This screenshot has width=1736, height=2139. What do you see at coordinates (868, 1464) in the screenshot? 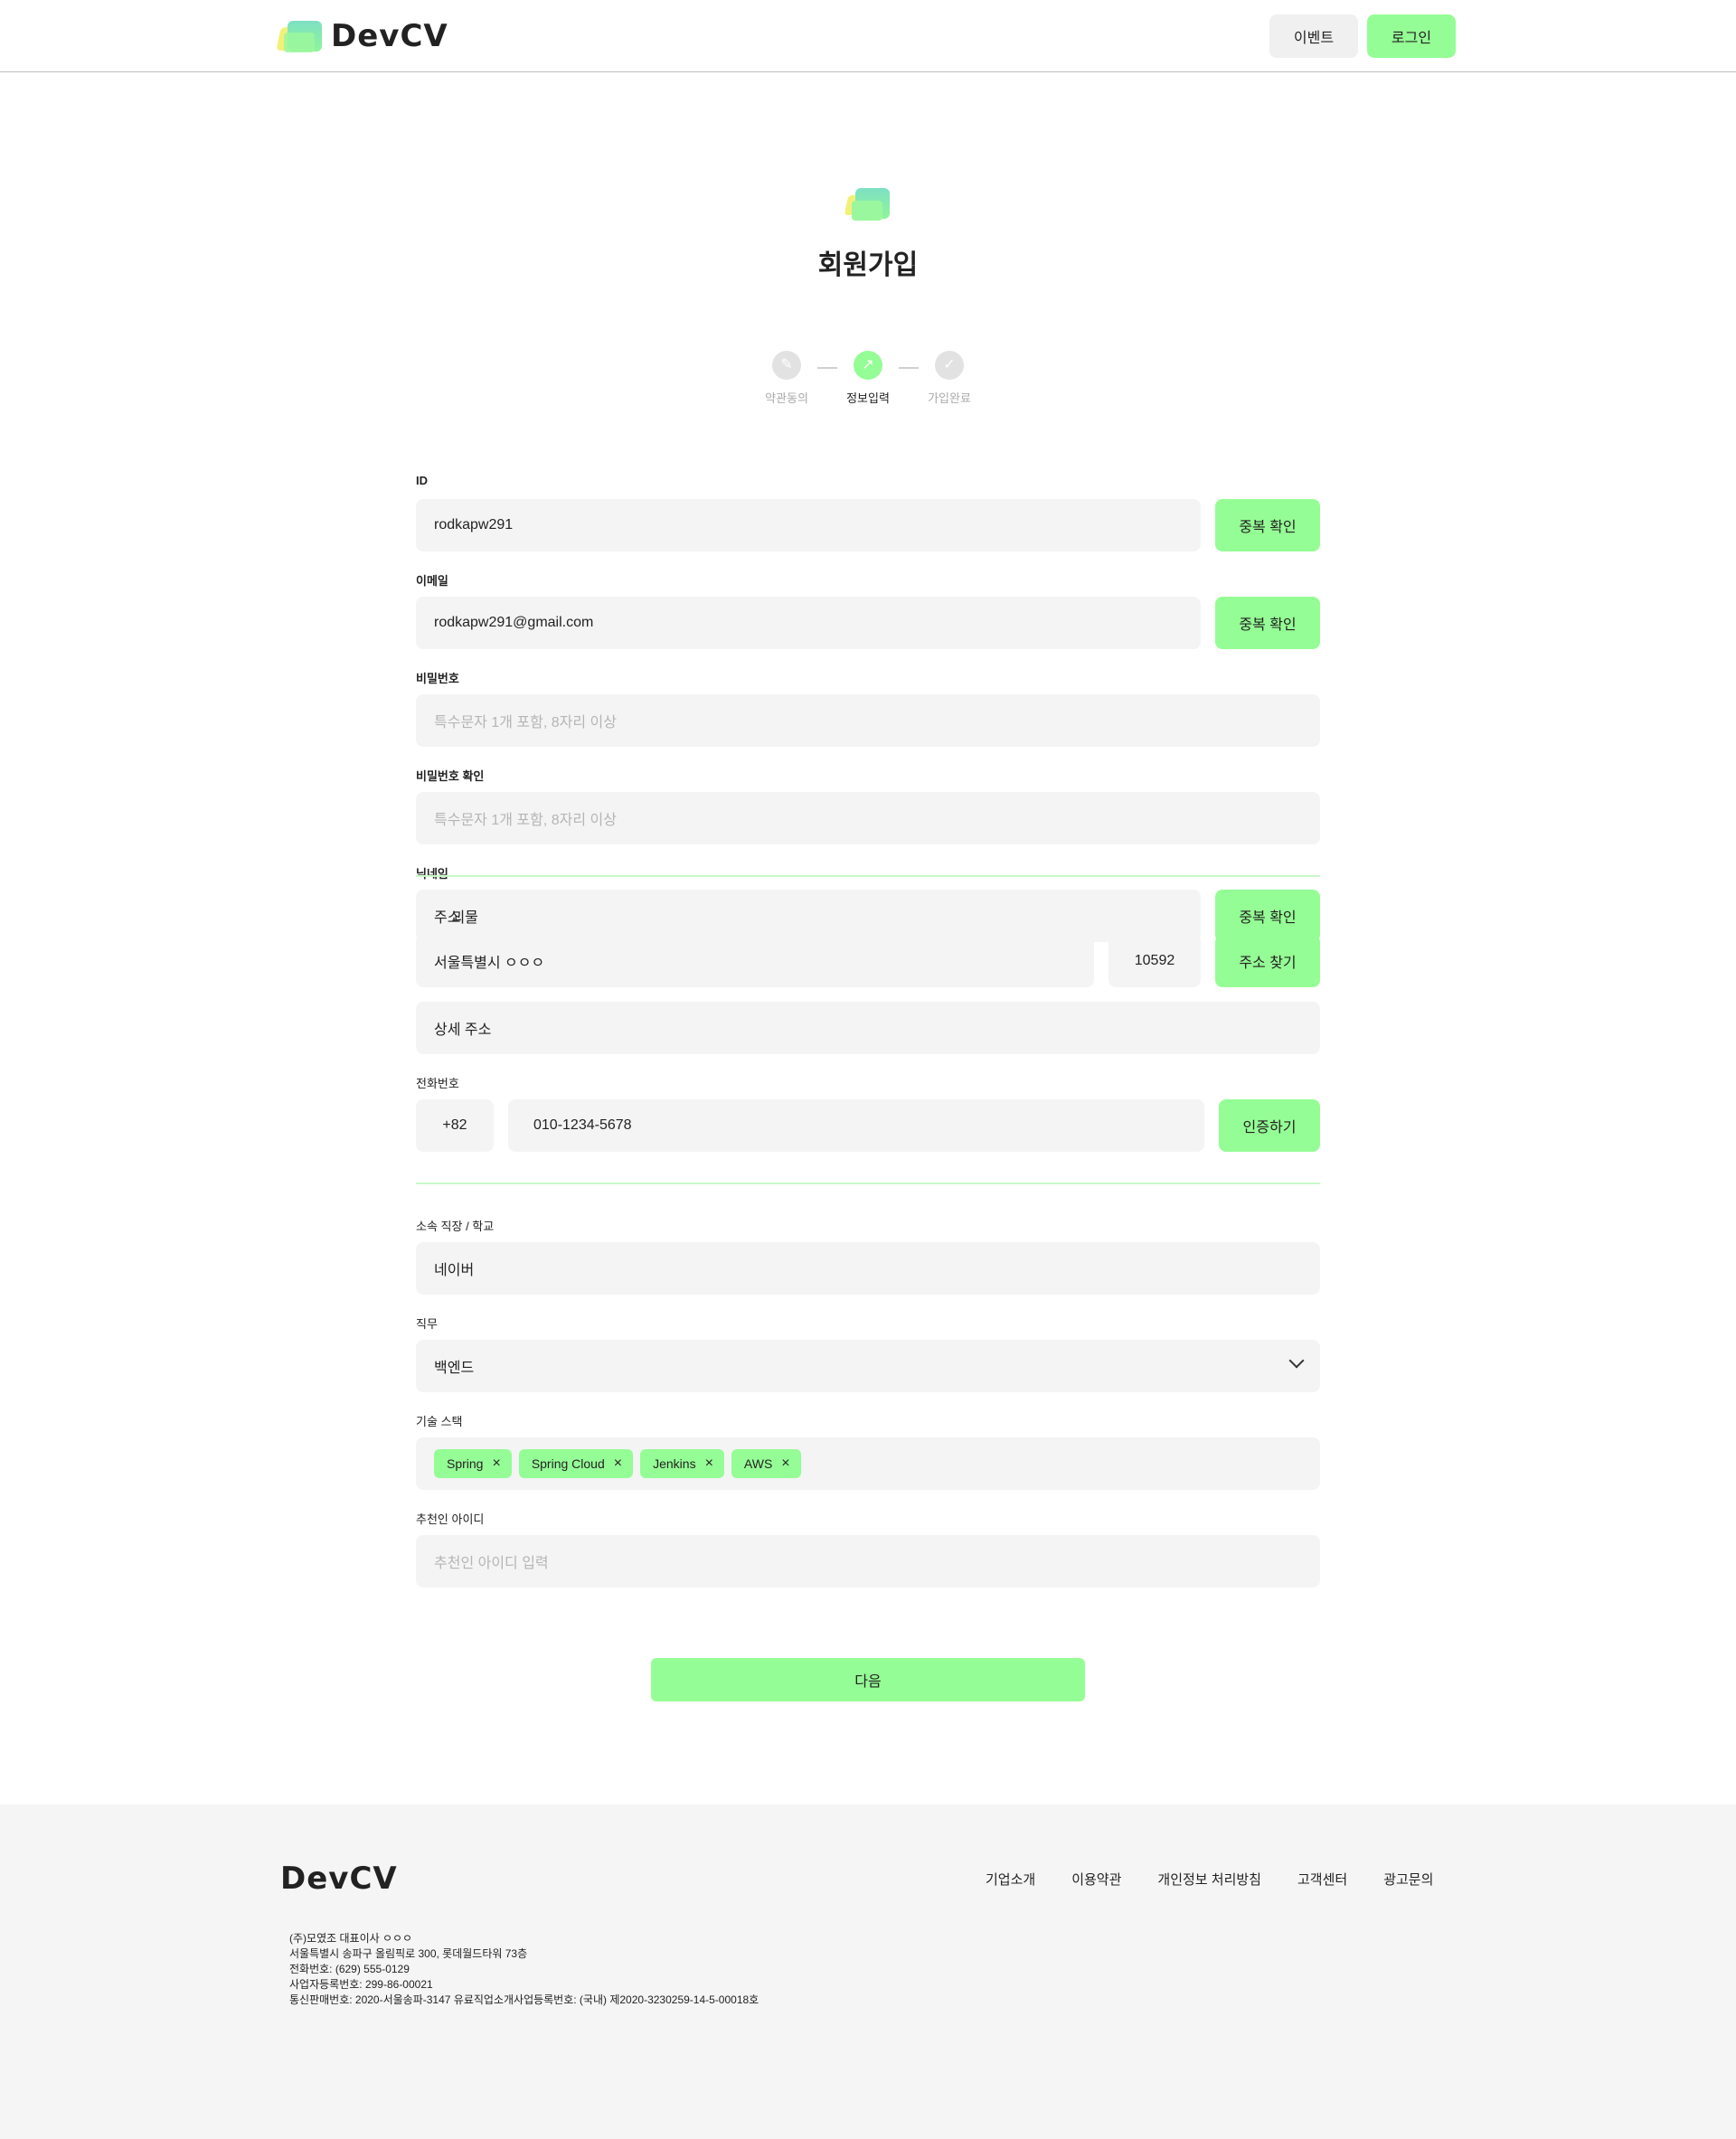
I see `stack-input: Spring × Spring Cloud × Jenkins × AWS ×` at bounding box center [868, 1464].